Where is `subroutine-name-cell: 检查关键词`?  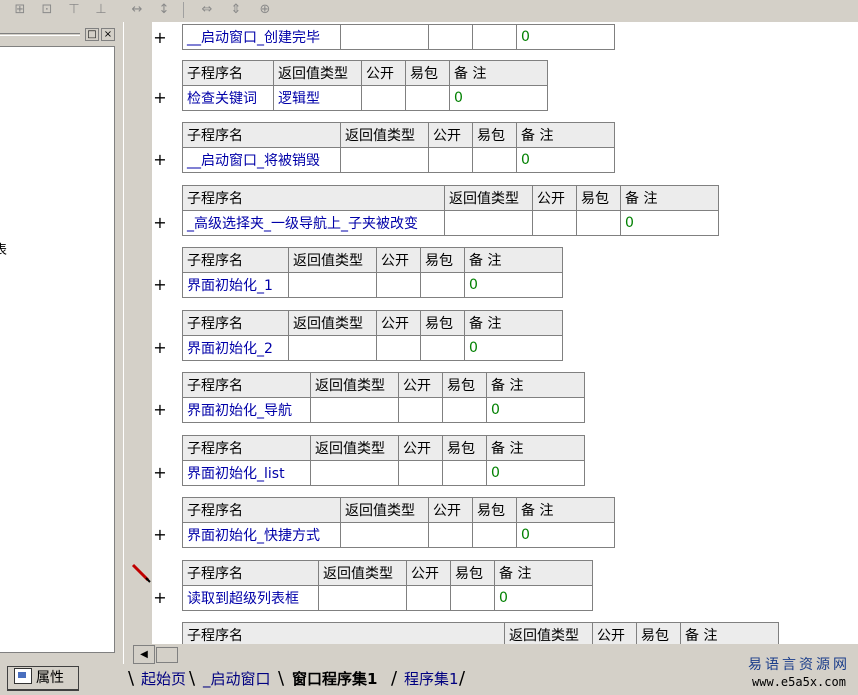 subroutine-name-cell: 检查关键词 is located at coordinates (228, 98).